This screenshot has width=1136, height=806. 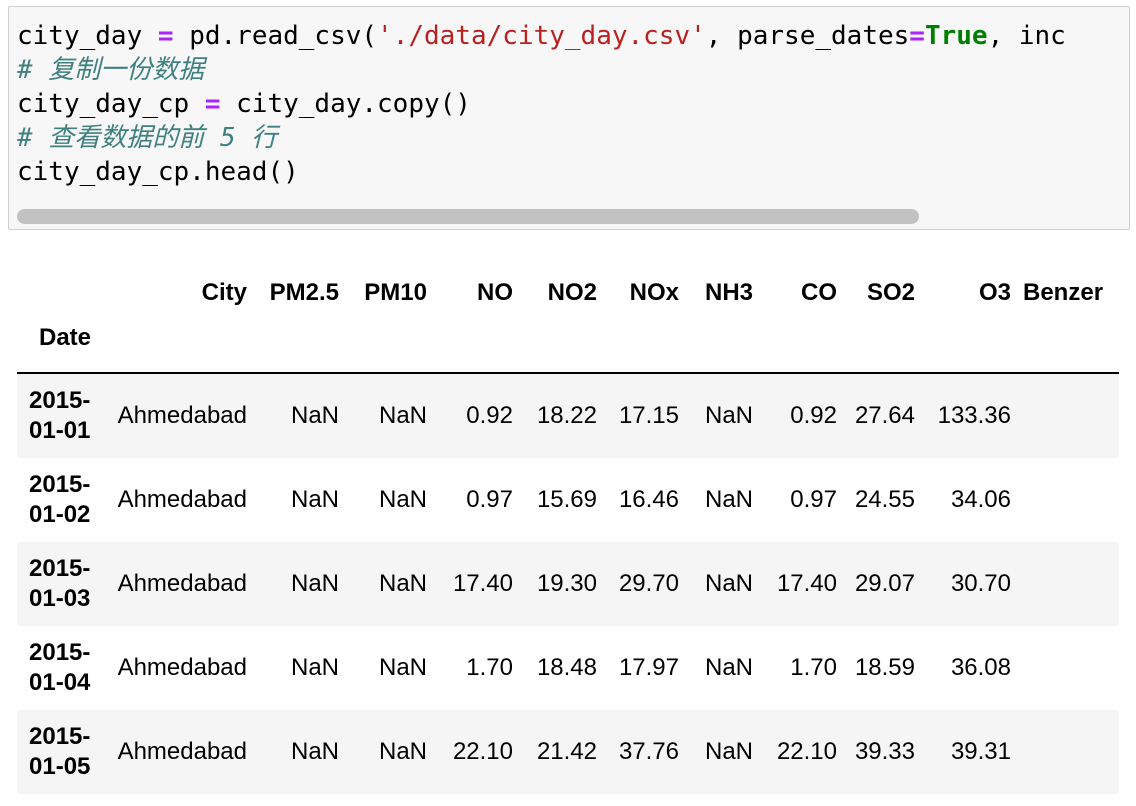 I want to click on column-header: PM2.5, so click(x=304, y=292).